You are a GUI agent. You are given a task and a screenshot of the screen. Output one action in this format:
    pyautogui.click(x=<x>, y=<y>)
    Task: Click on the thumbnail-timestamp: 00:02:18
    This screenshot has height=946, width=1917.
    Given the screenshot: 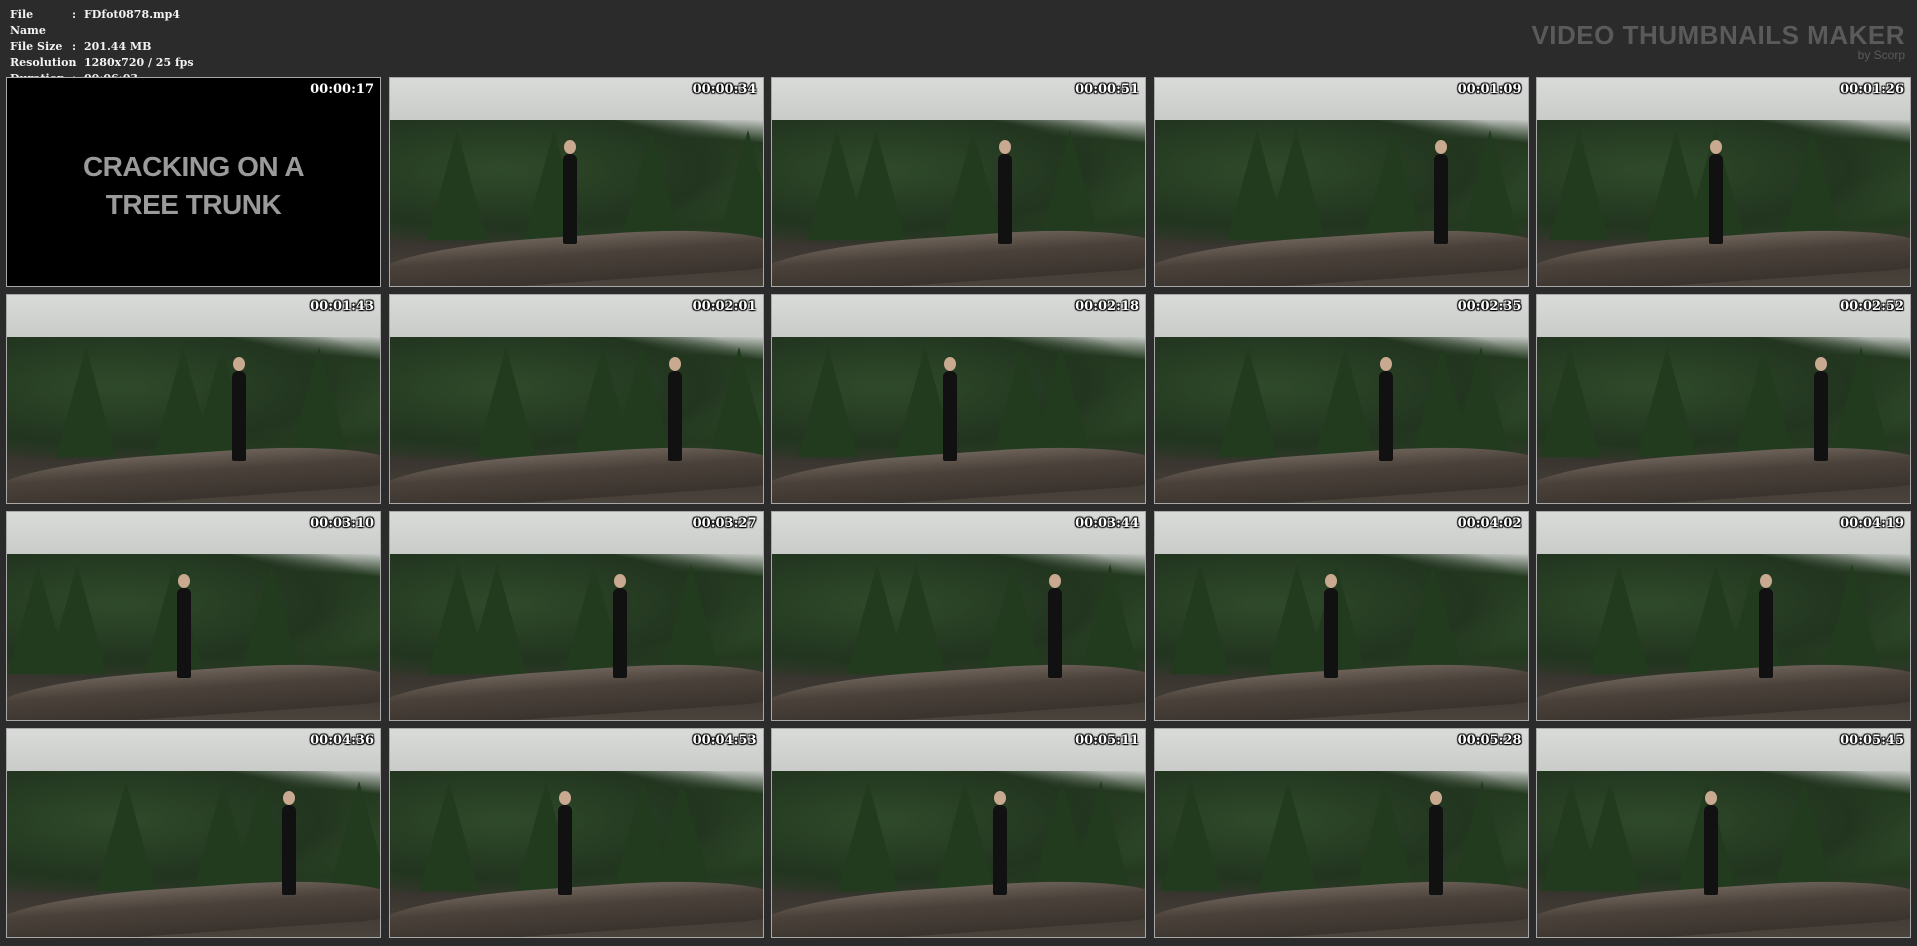 What is the action you would take?
    pyautogui.click(x=1107, y=306)
    